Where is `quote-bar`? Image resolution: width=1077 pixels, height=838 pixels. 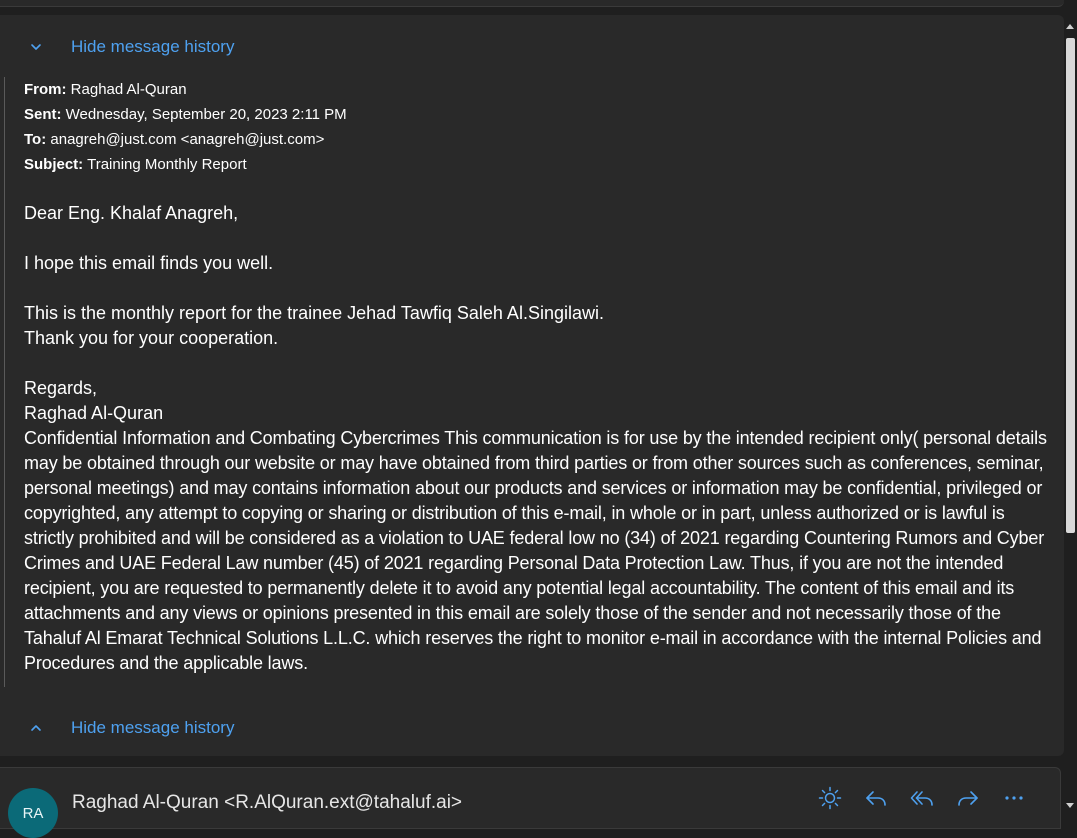
quote-bar is located at coordinates (4, 382).